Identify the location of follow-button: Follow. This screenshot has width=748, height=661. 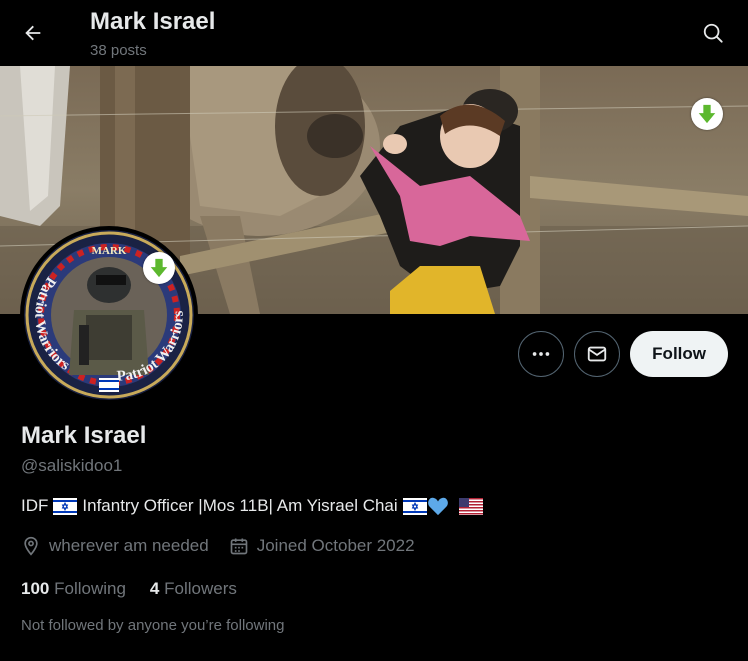
(679, 354).